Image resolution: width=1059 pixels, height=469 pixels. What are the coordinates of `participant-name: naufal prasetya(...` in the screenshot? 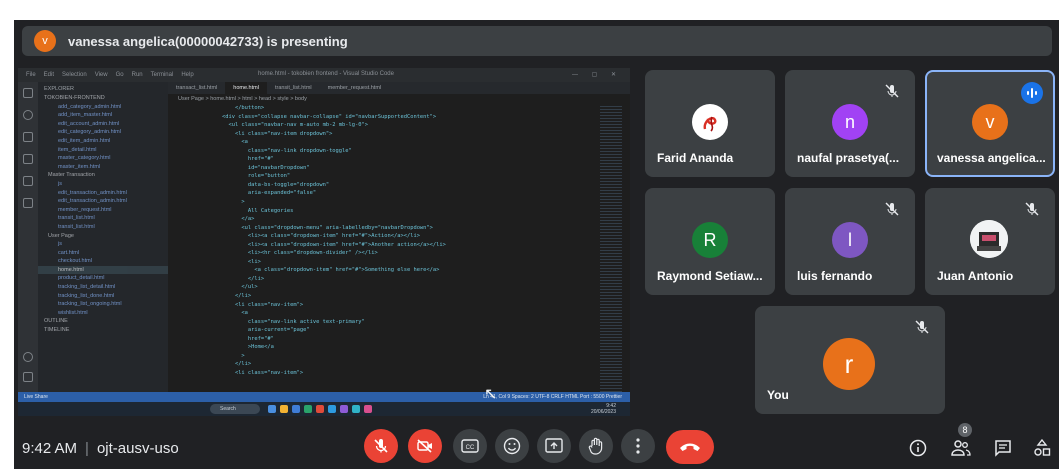 It's located at (848, 158).